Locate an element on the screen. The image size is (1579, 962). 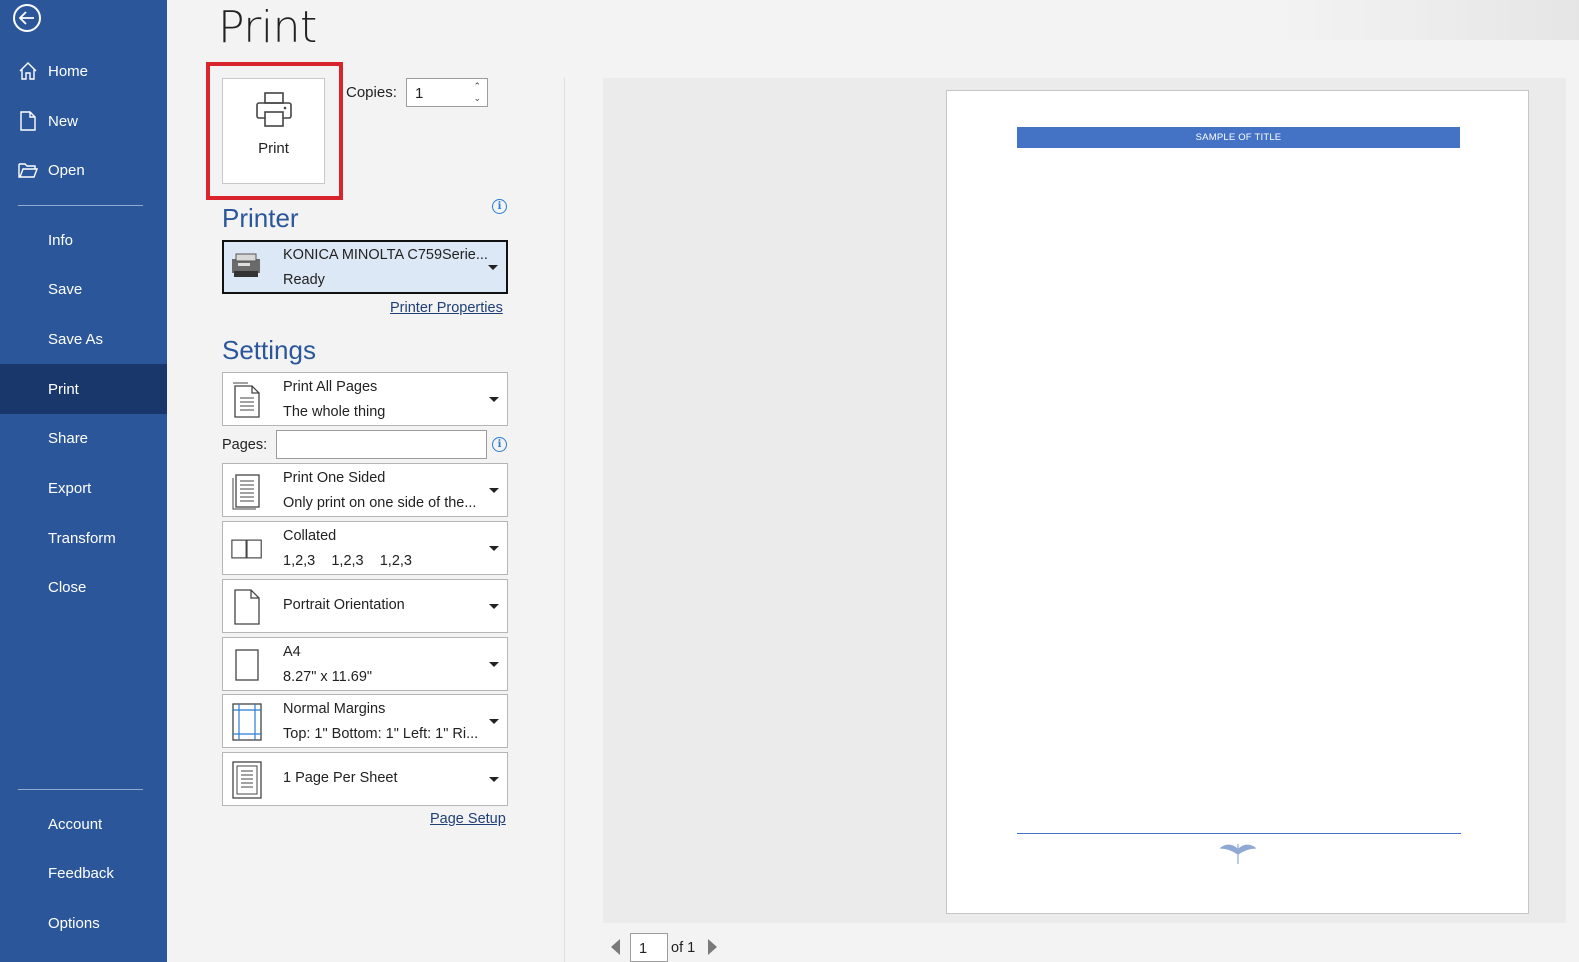
nav-info: Info is located at coordinates (83, 240).